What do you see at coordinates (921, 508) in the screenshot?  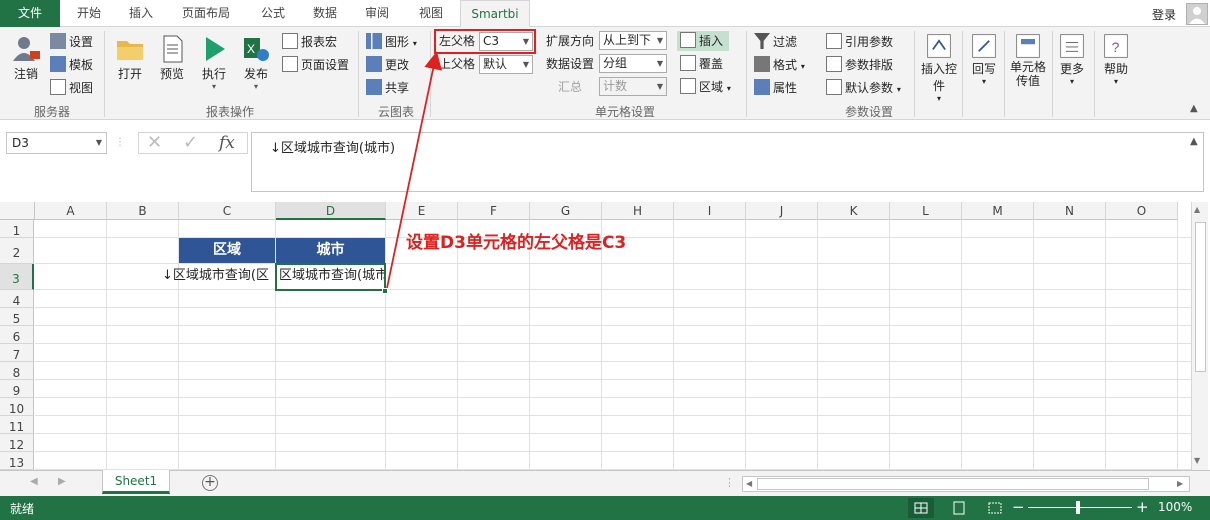 I see `normal-view-icon` at bounding box center [921, 508].